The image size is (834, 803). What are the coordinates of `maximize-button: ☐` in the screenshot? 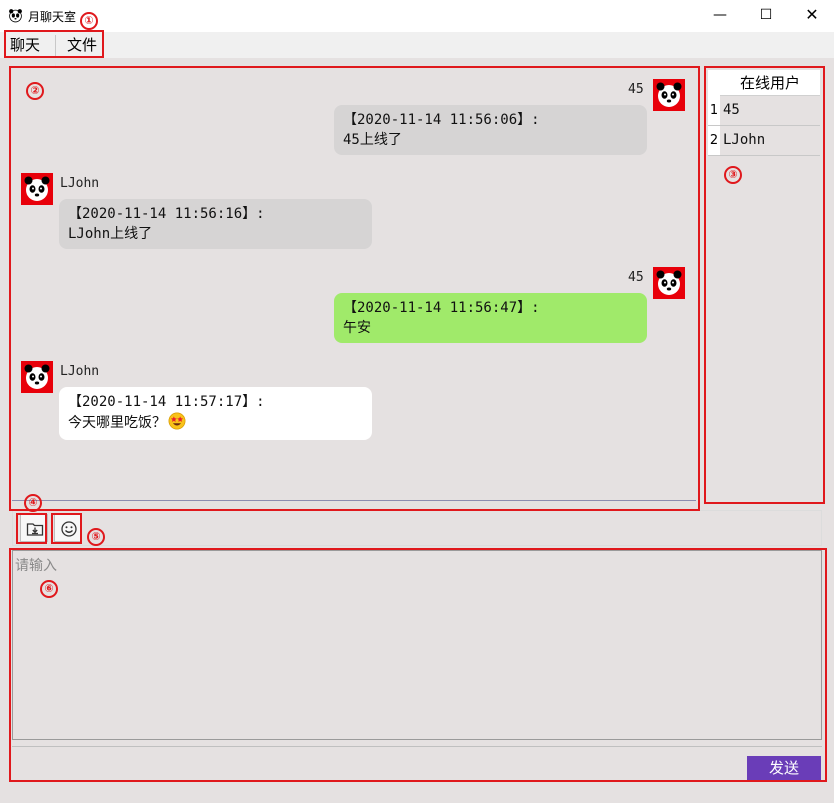 It's located at (766, 15).